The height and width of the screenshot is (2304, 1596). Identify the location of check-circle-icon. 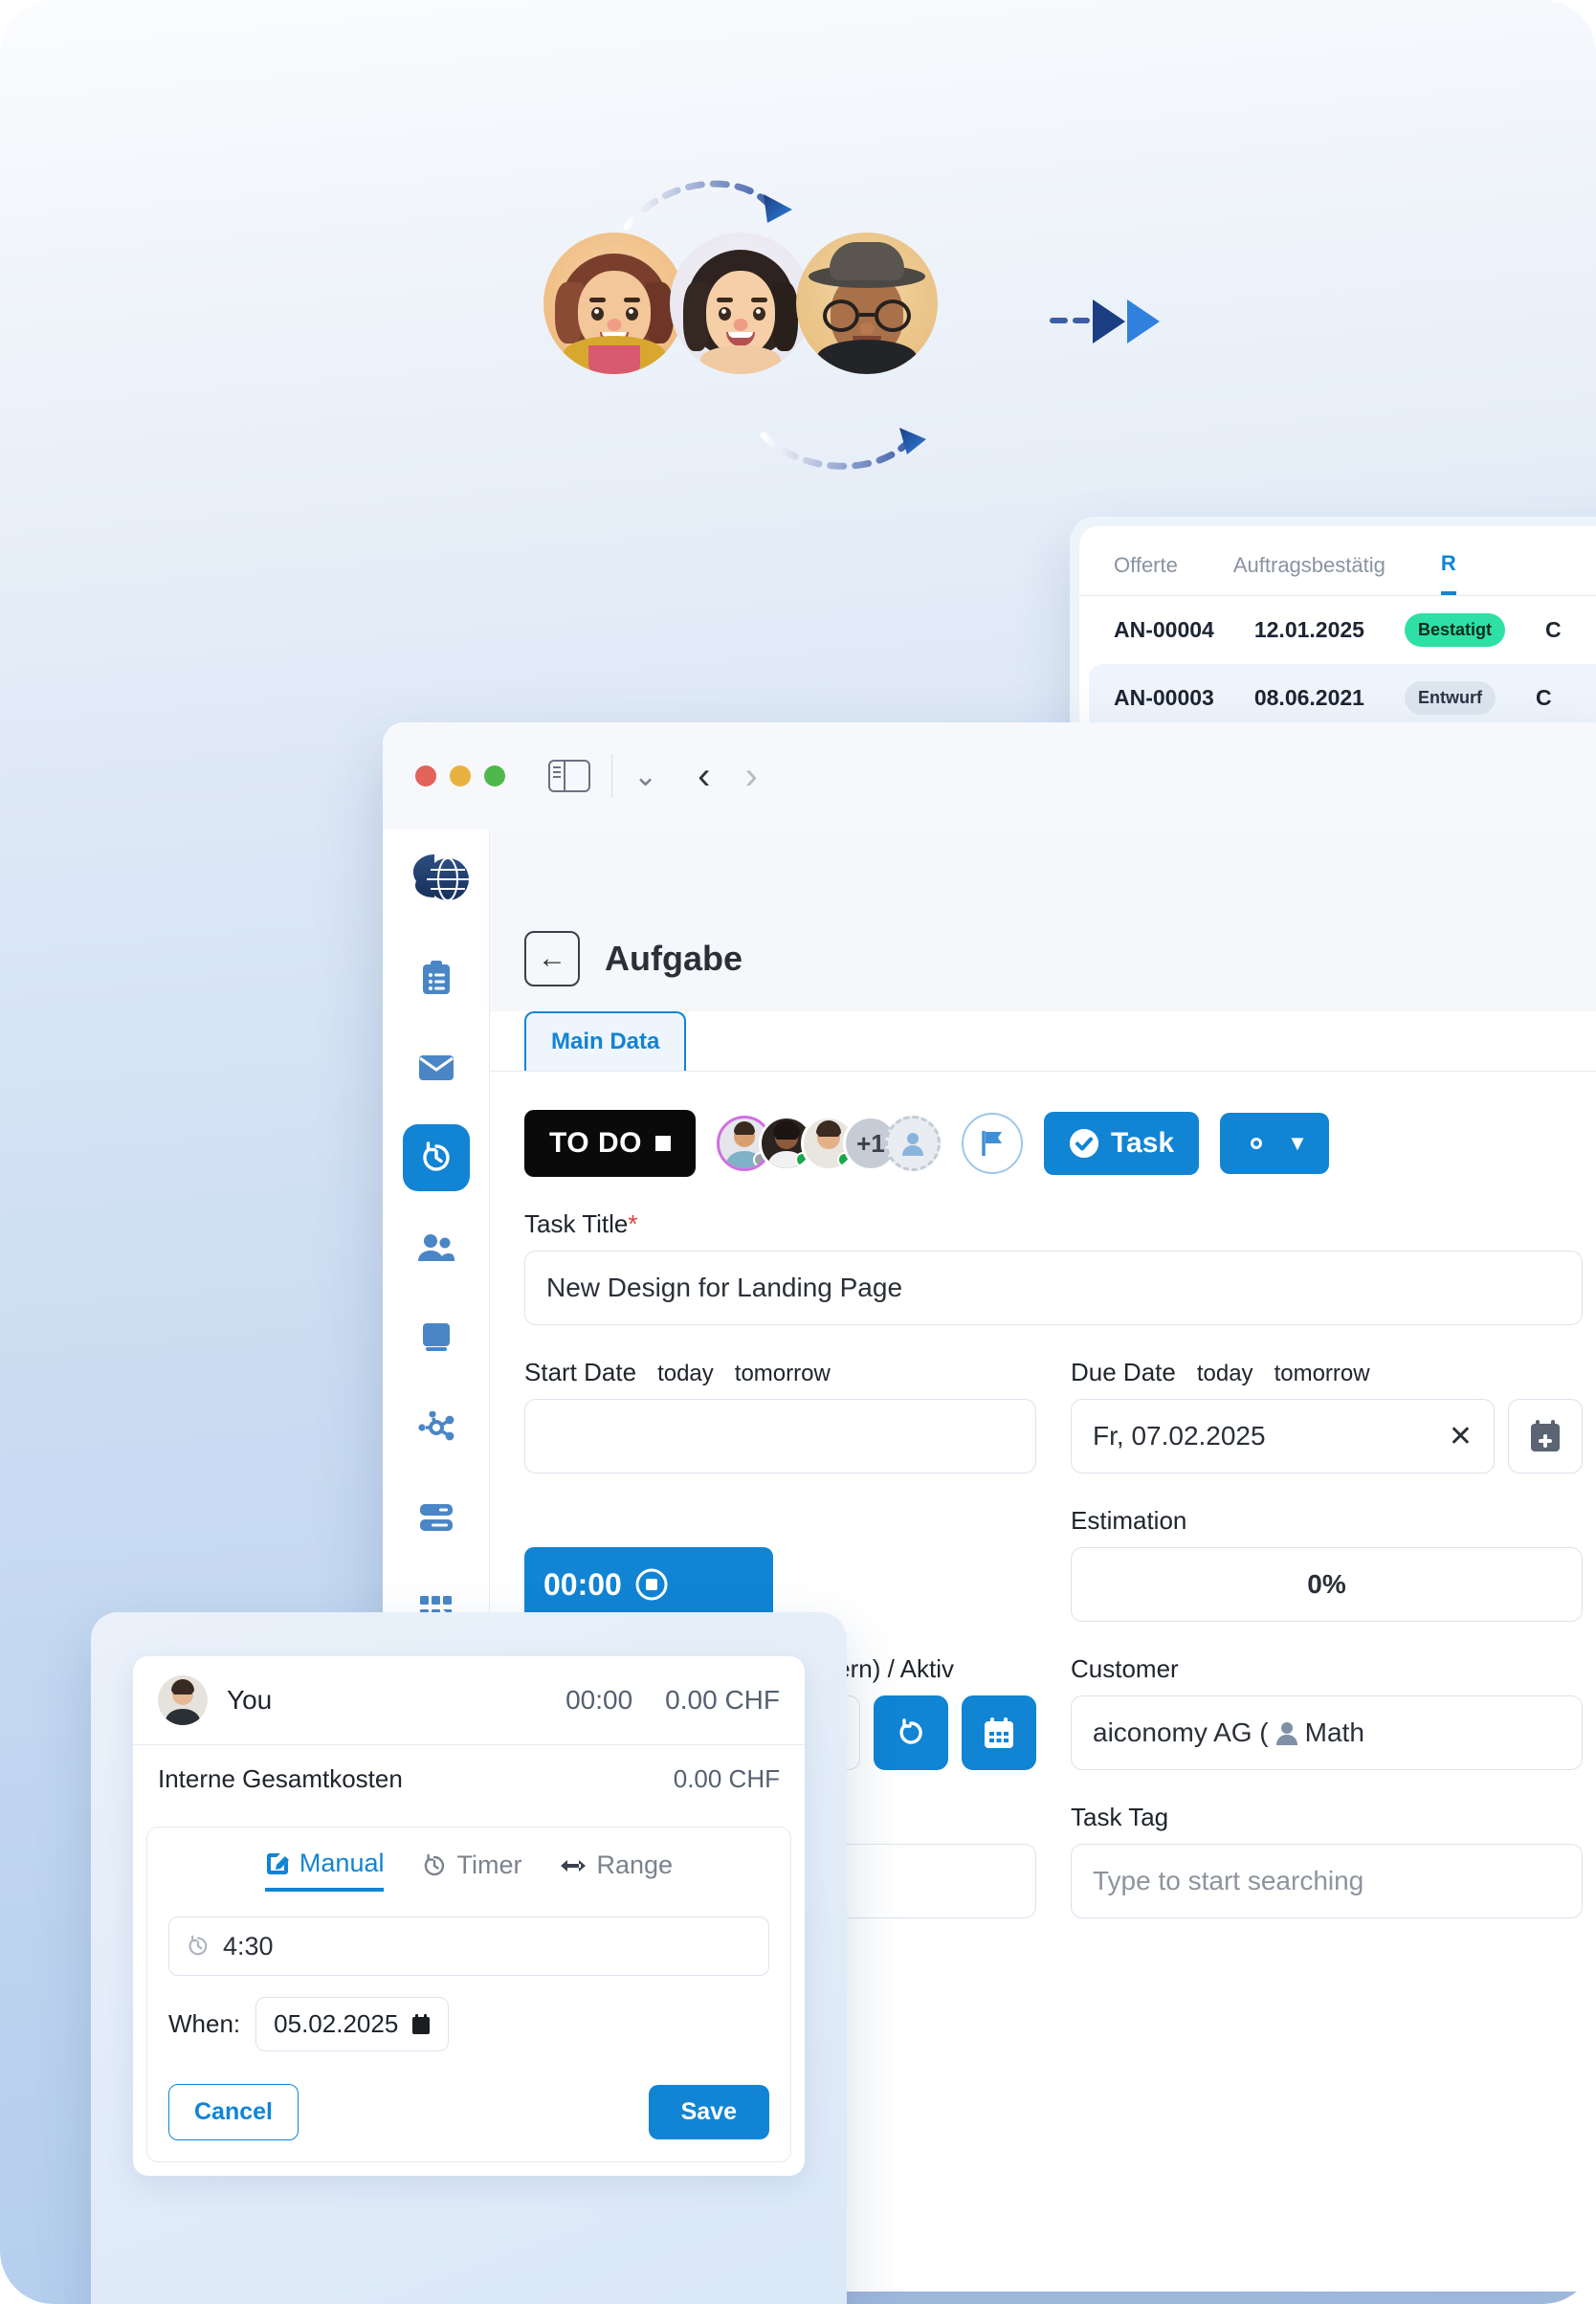
(1084, 1143).